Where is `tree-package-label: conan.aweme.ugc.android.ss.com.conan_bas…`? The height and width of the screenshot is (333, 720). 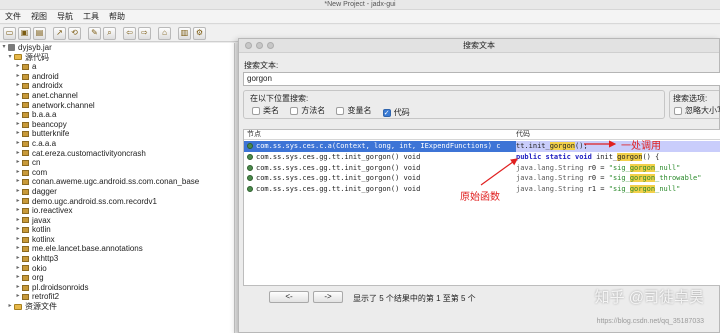 tree-package-label: conan.aweme.ugc.android.ss.com.conan_bas… is located at coordinates (116, 182).